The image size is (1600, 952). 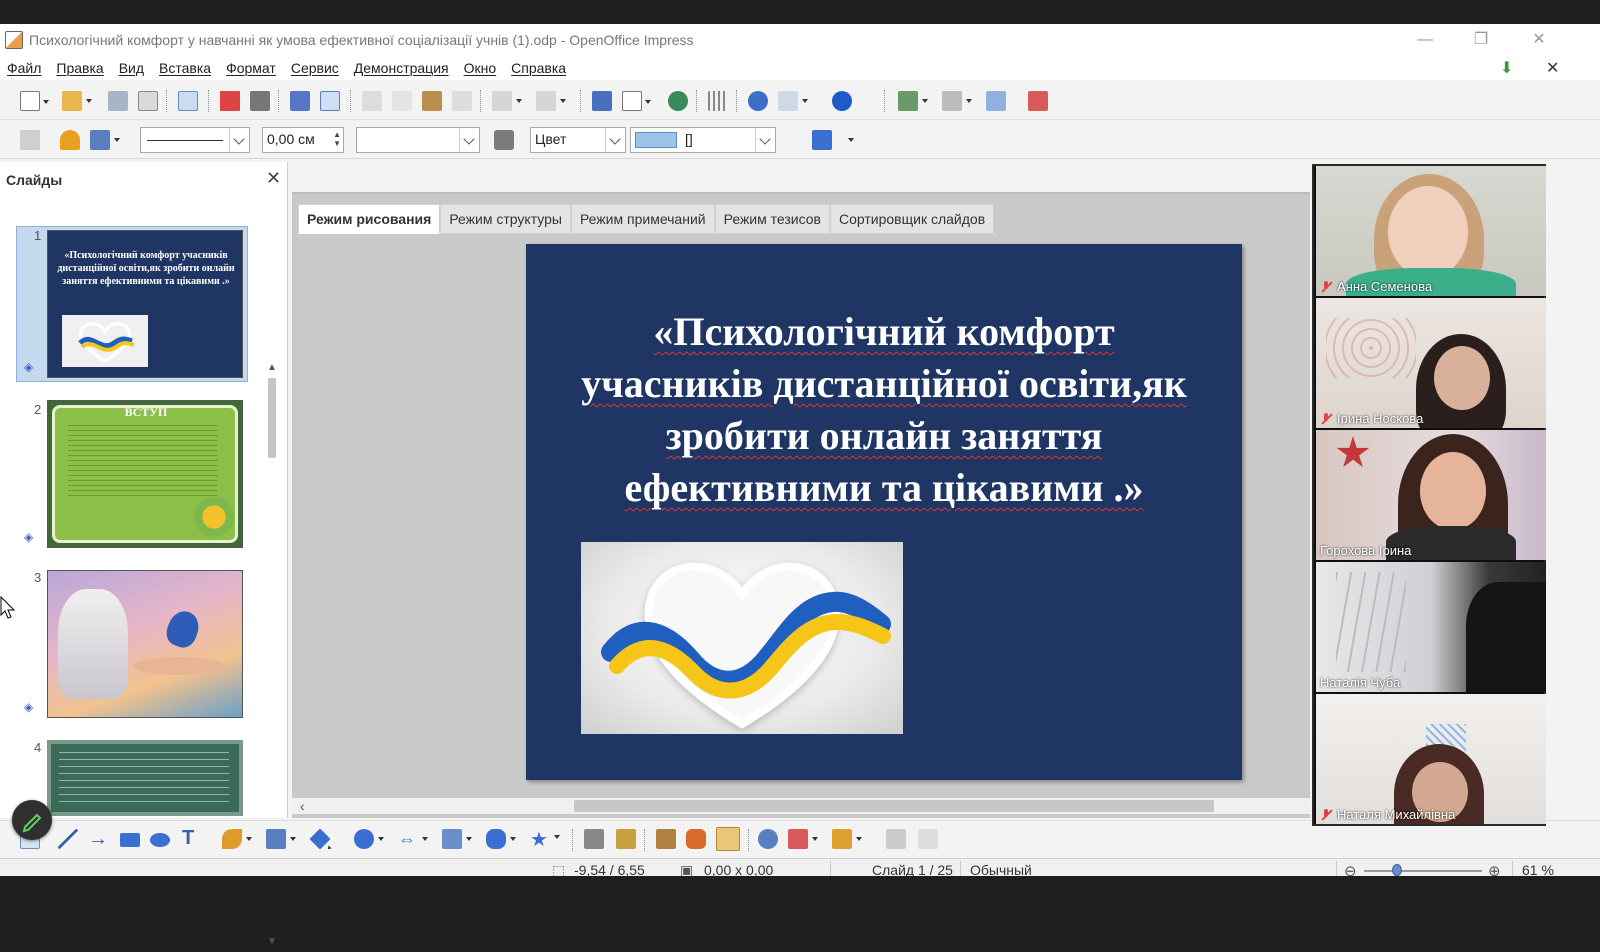 What do you see at coordinates (401, 68) in the screenshot?
I see `menu-slideshow: Демонстрация` at bounding box center [401, 68].